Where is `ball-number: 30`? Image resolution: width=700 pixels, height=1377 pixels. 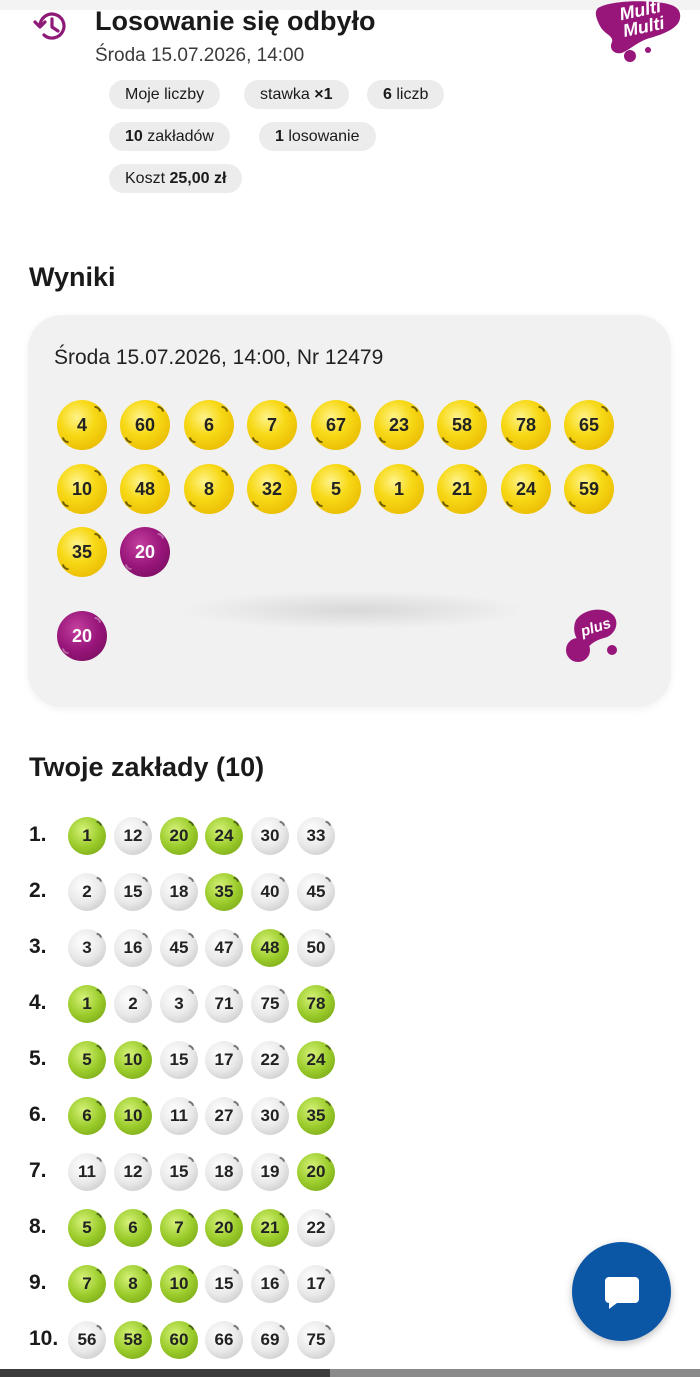 ball-number: 30 is located at coordinates (270, 1115).